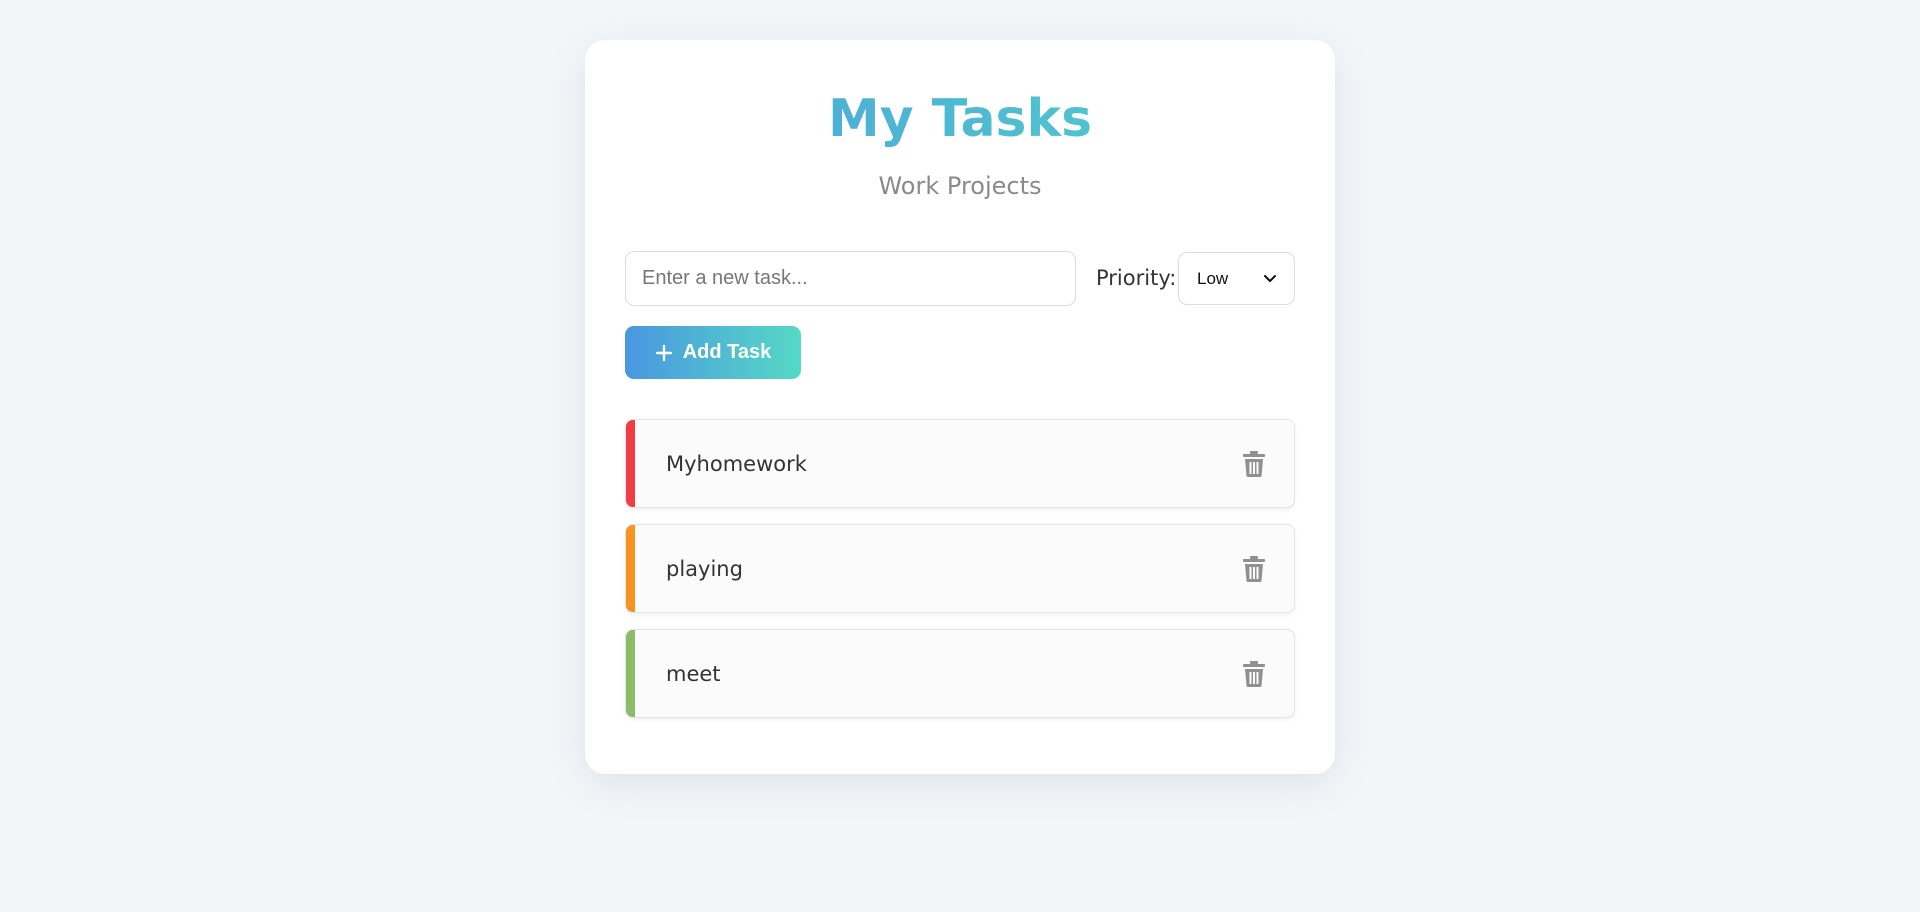  Describe the element at coordinates (1270, 278) in the screenshot. I see `chevron-down-icon` at that location.